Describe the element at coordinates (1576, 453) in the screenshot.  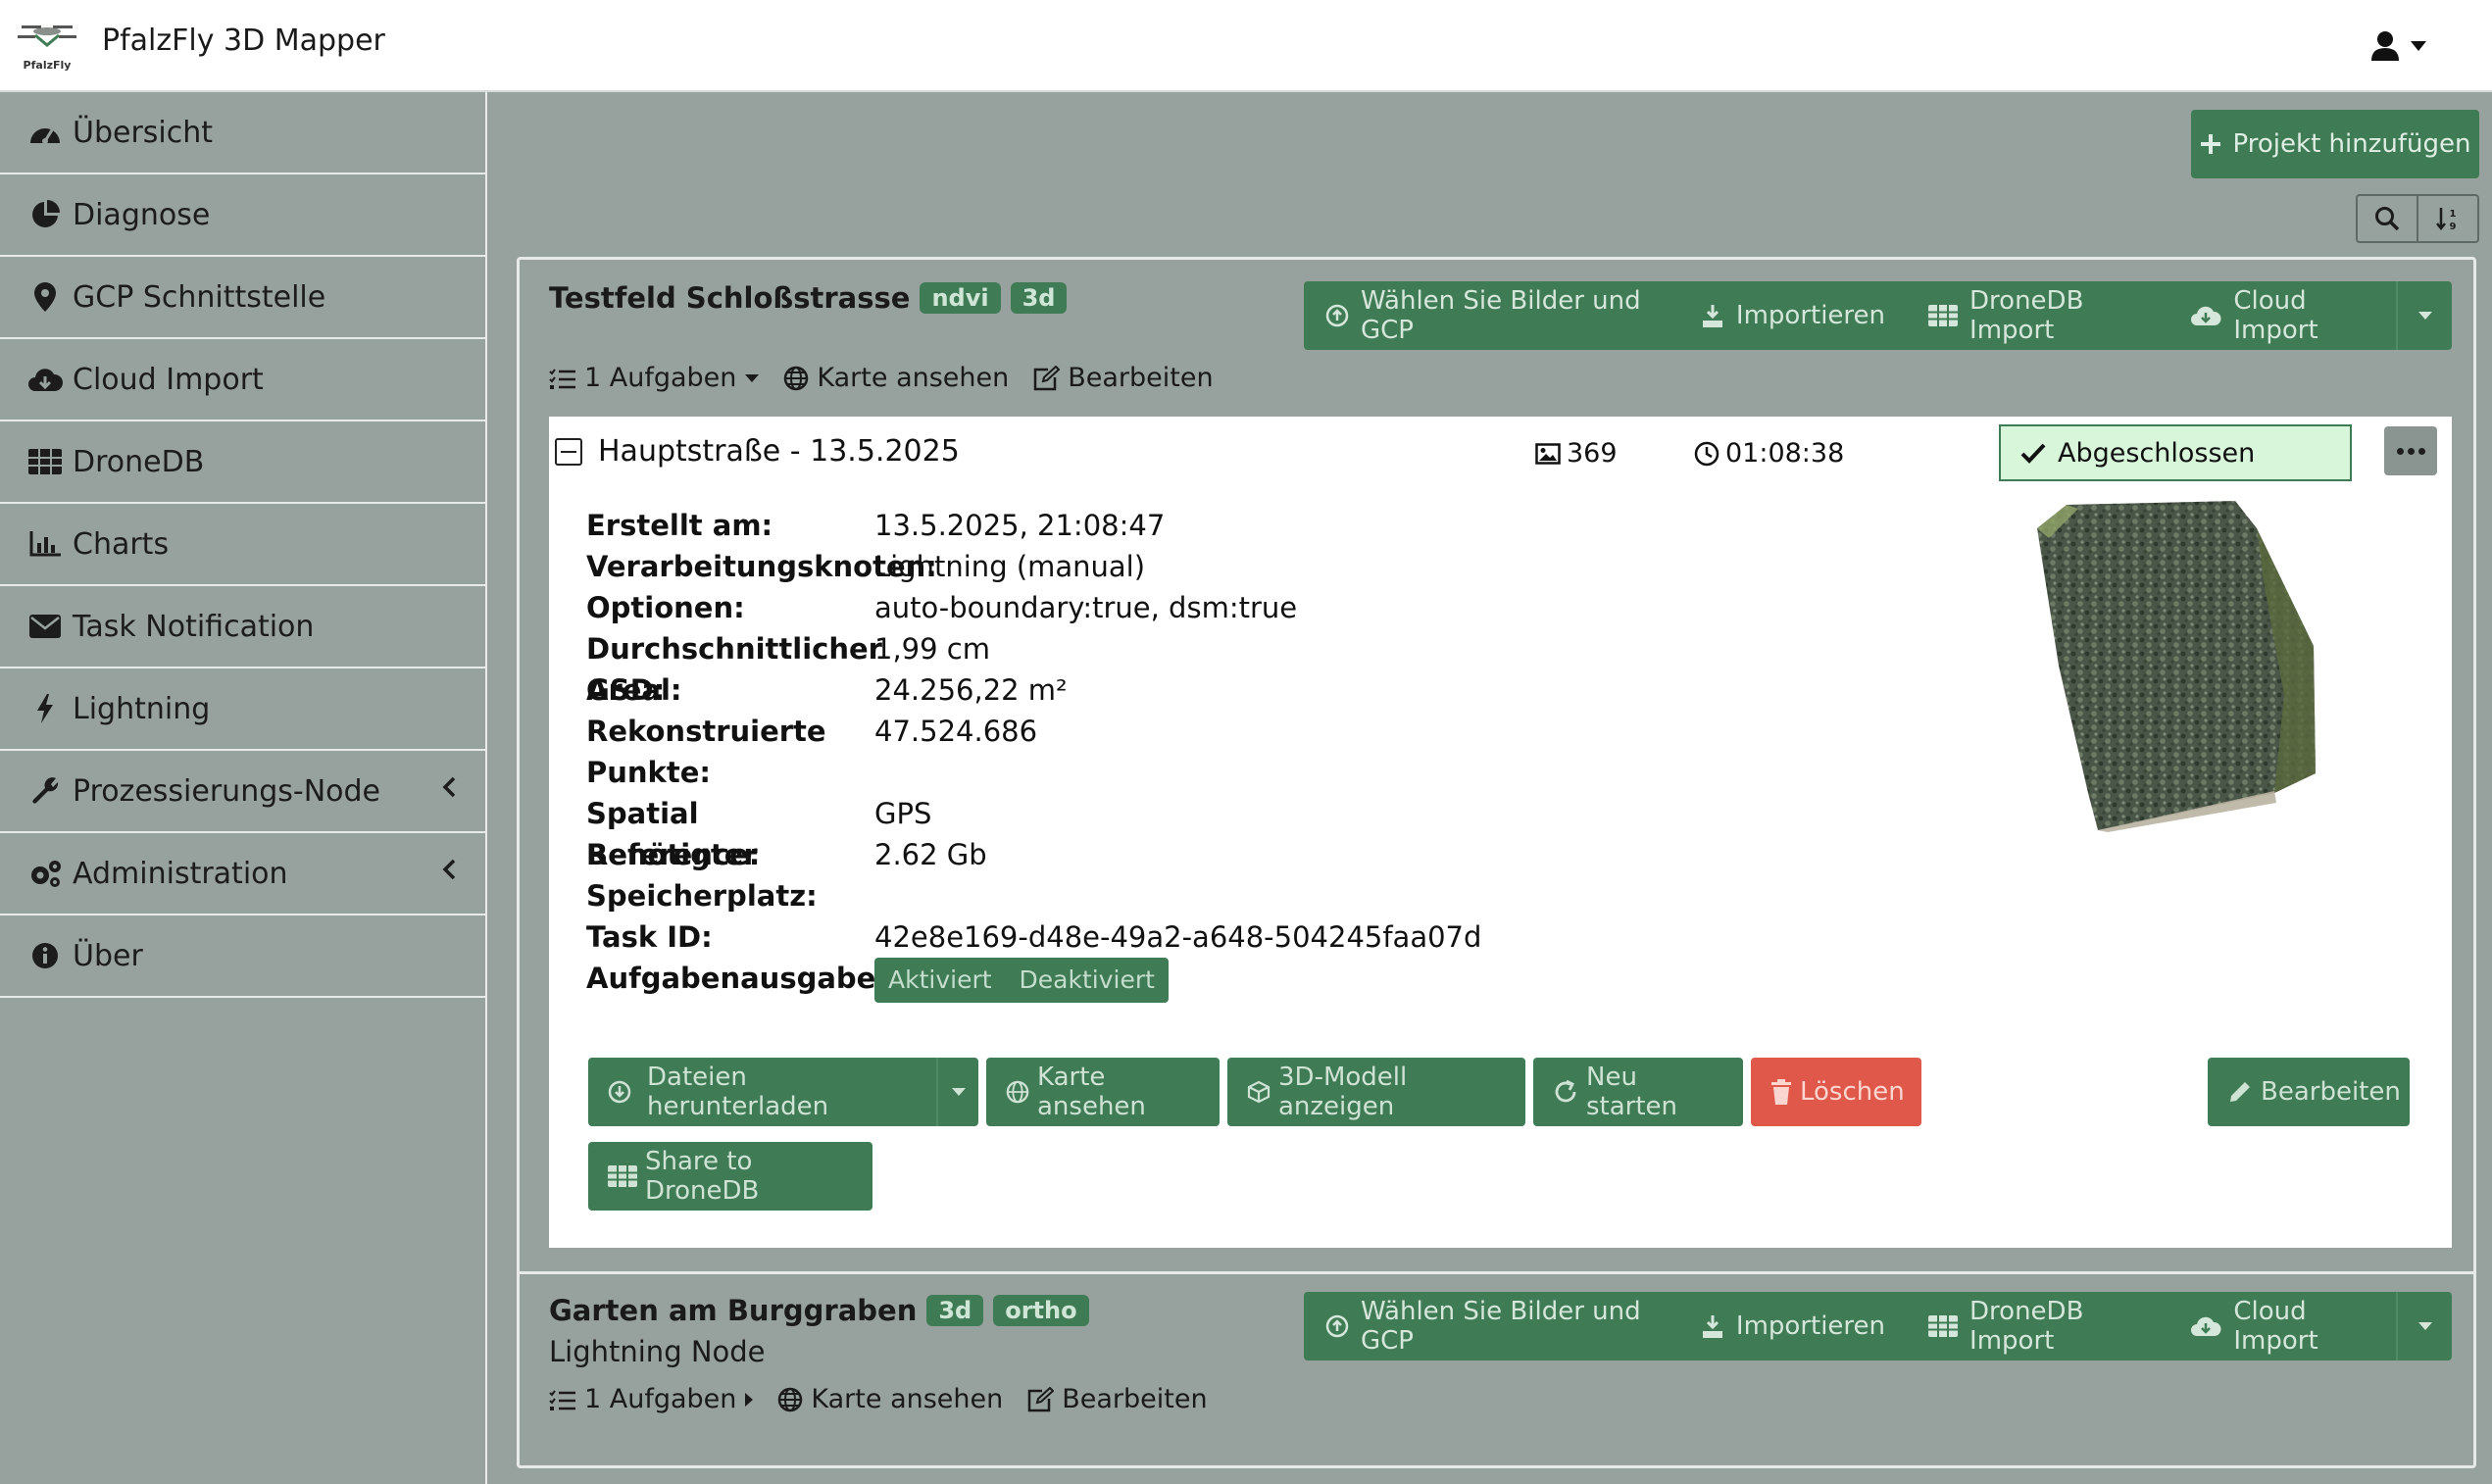
I see `image-count: 369` at that location.